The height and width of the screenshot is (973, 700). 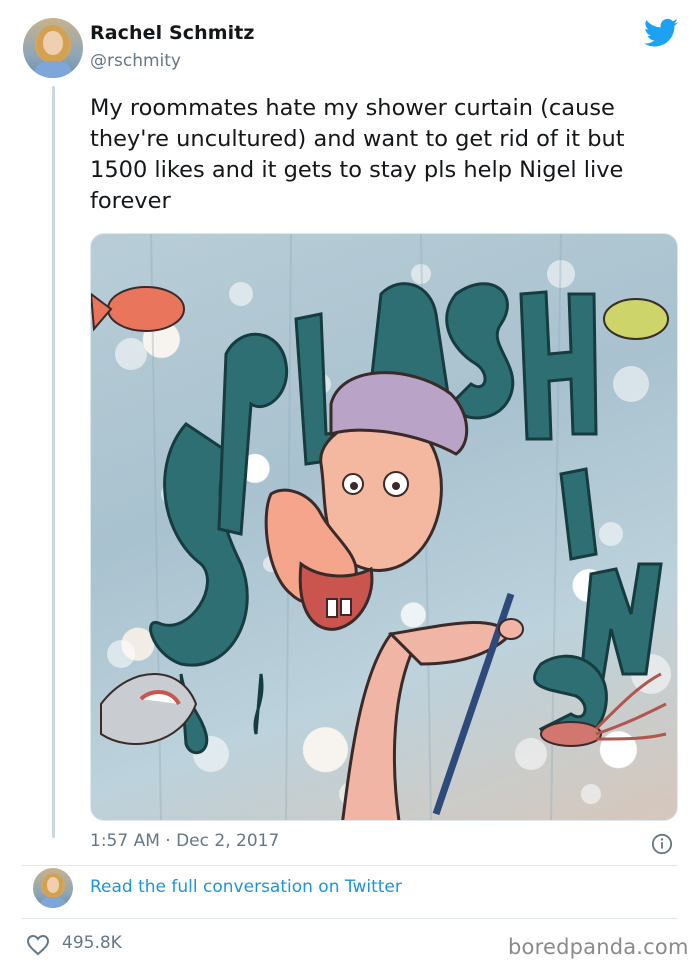 I want to click on like-count: 495.8K, so click(x=92, y=943).